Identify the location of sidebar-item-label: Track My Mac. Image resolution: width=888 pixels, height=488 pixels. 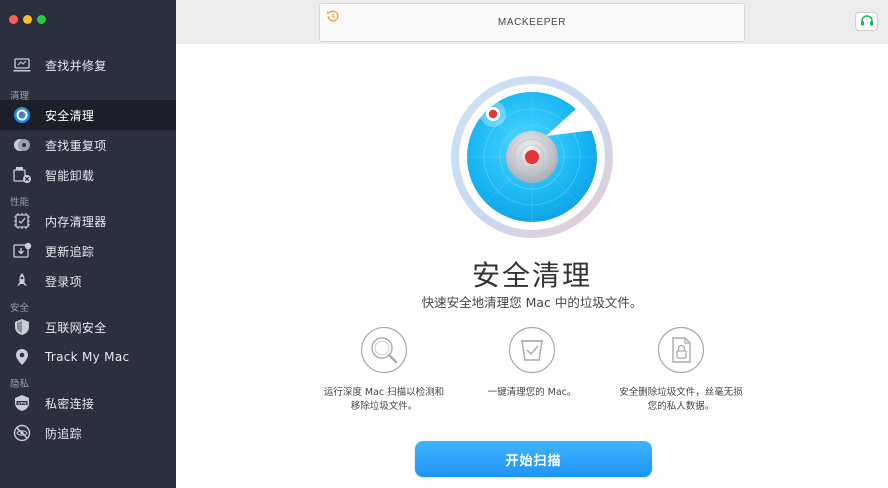
(87, 357).